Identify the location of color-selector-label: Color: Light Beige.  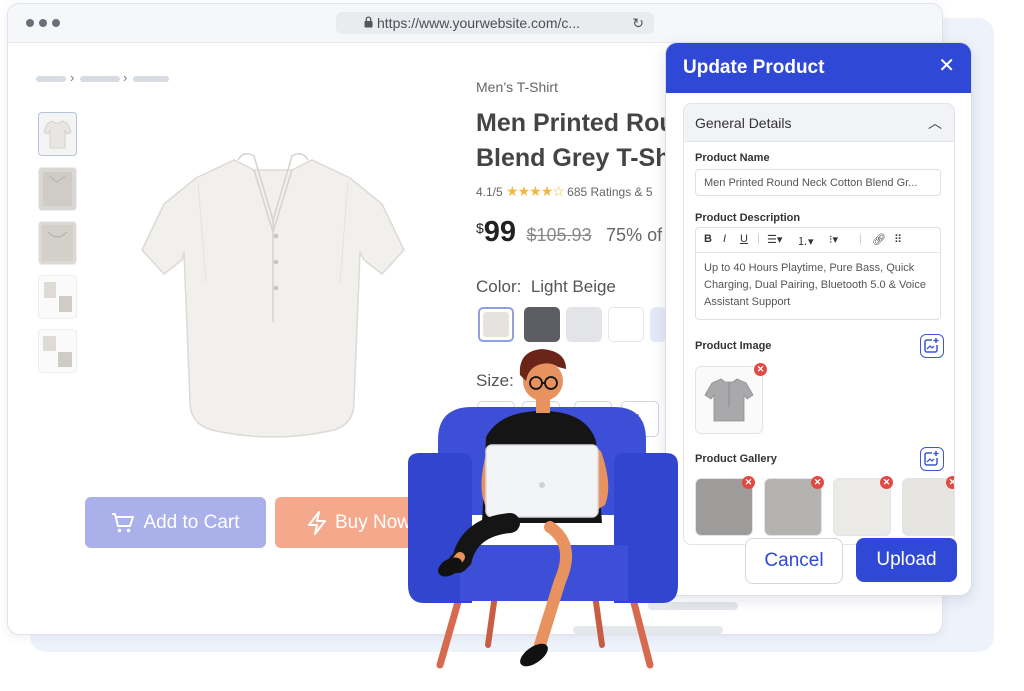
(546, 287).